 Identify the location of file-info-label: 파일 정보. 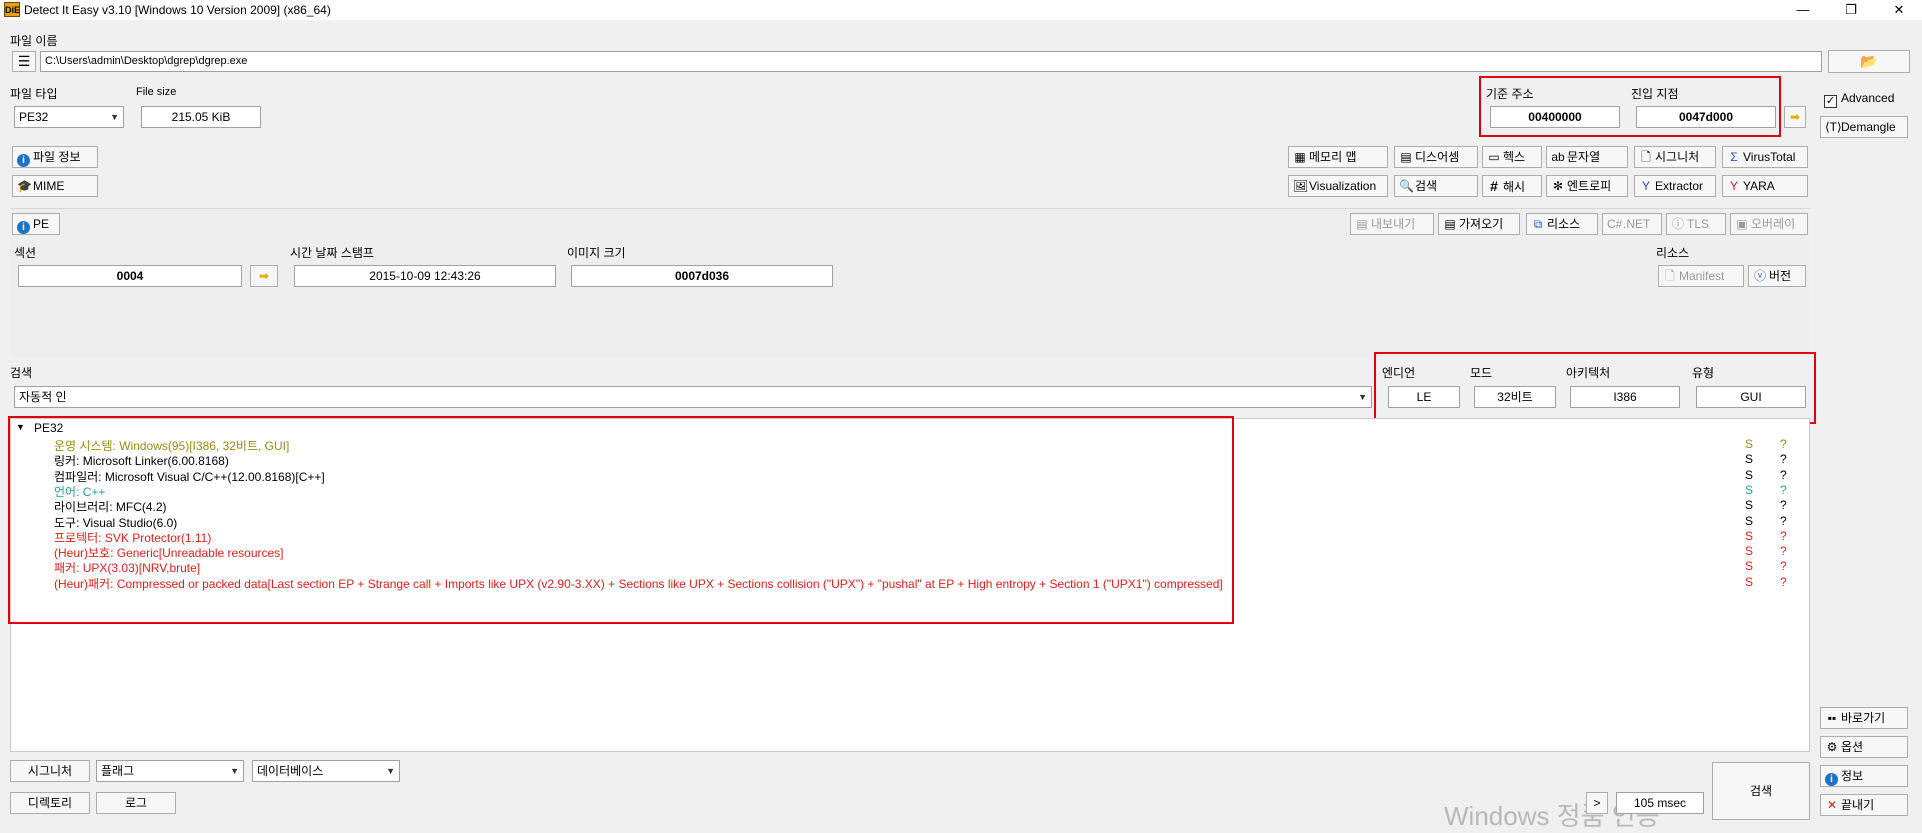
(57, 157).